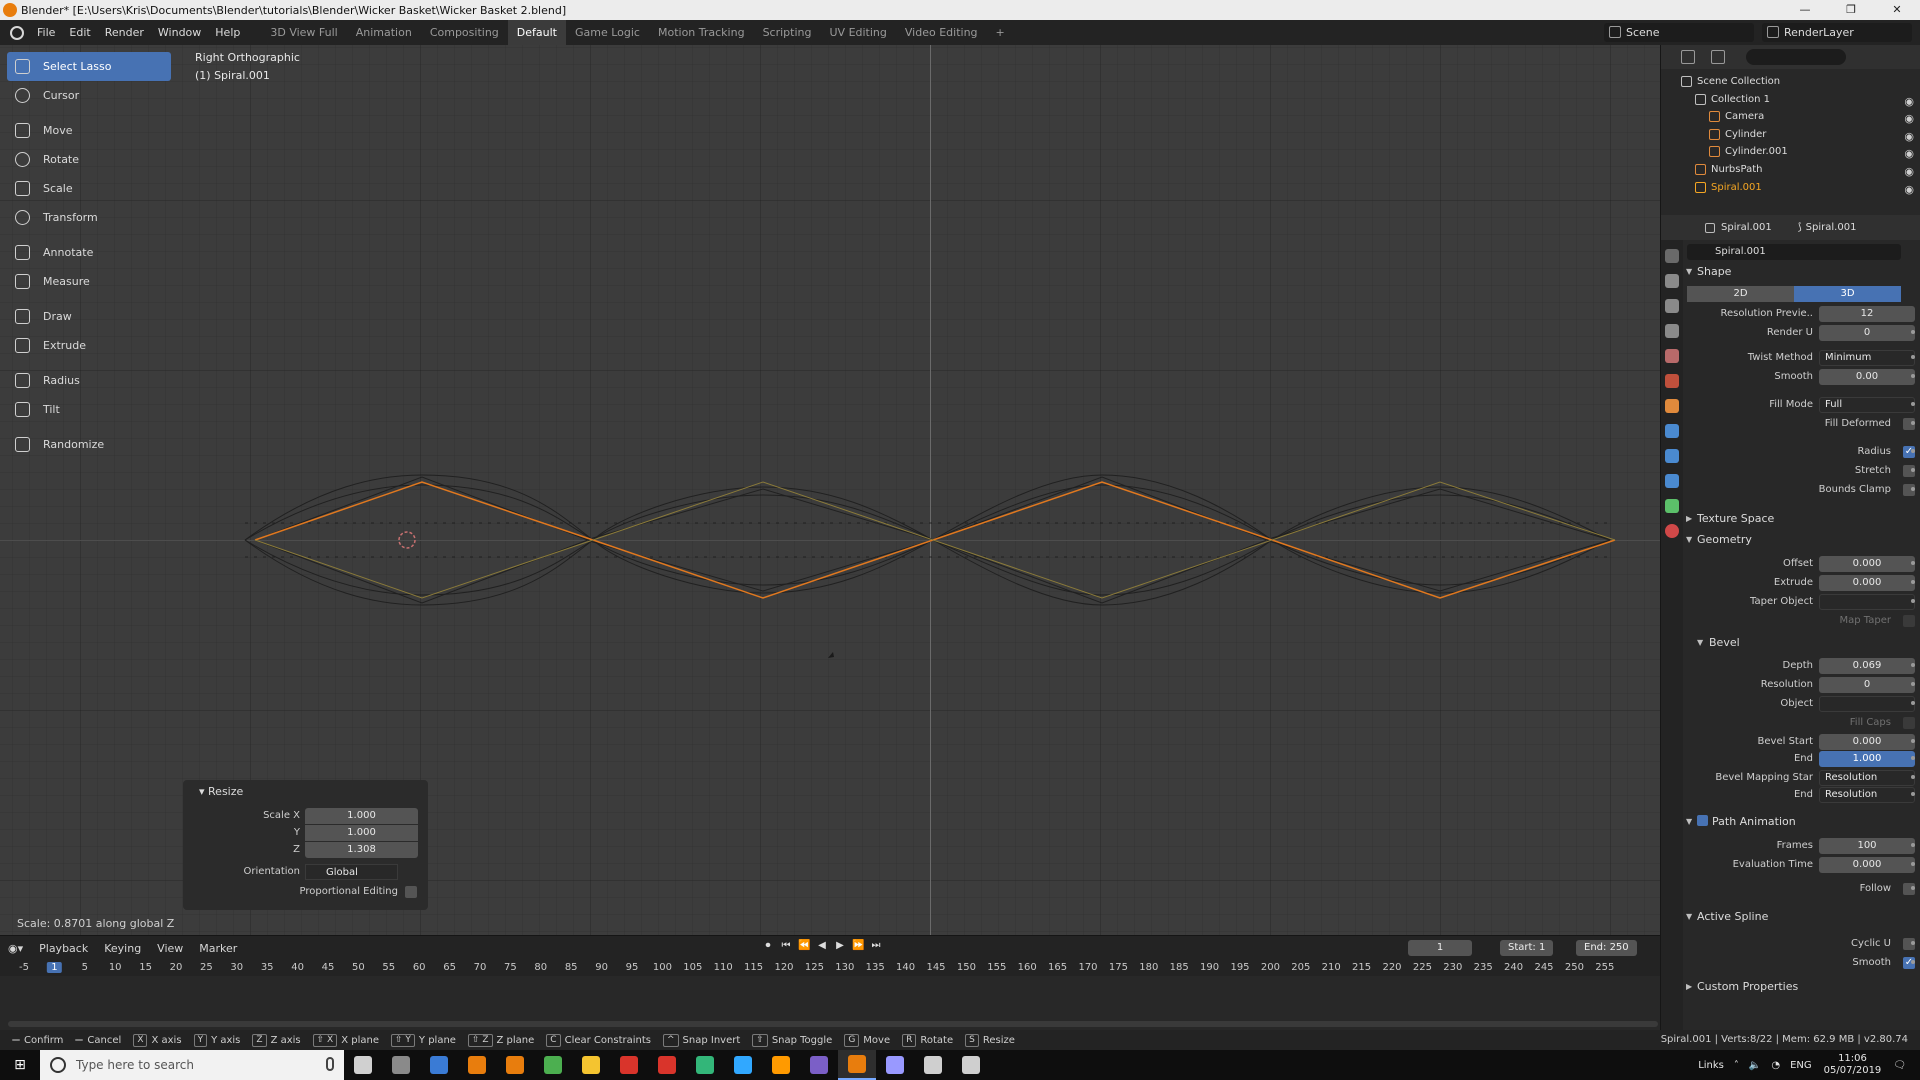 Image resolution: width=1920 pixels, height=1080 pixels. What do you see at coordinates (305, 792) in the screenshot?
I see `resize-panel-header: ▾ Resize` at bounding box center [305, 792].